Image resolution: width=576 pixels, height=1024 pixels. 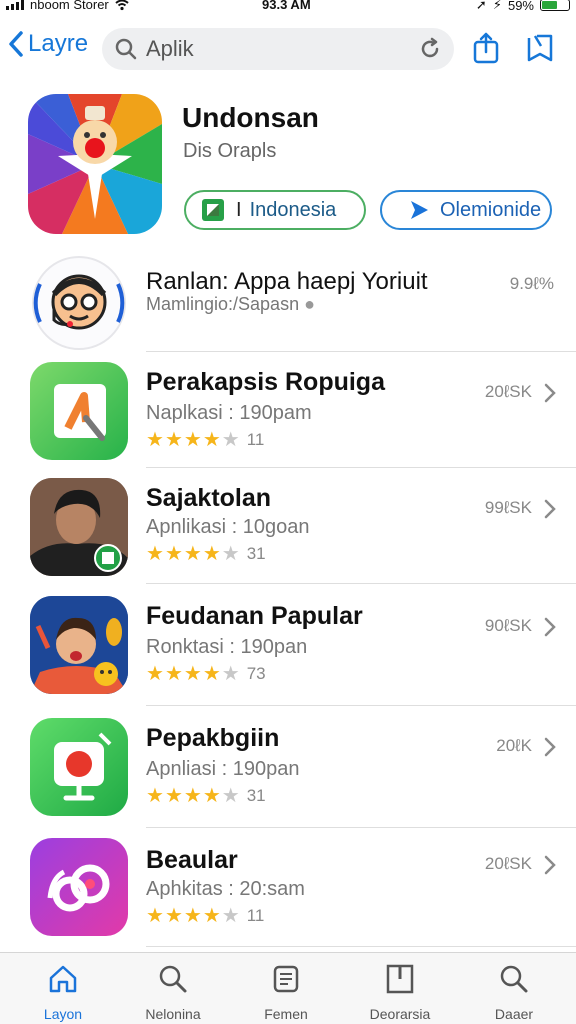 I want to click on status-time: 93.3 AM, so click(x=286, y=6).